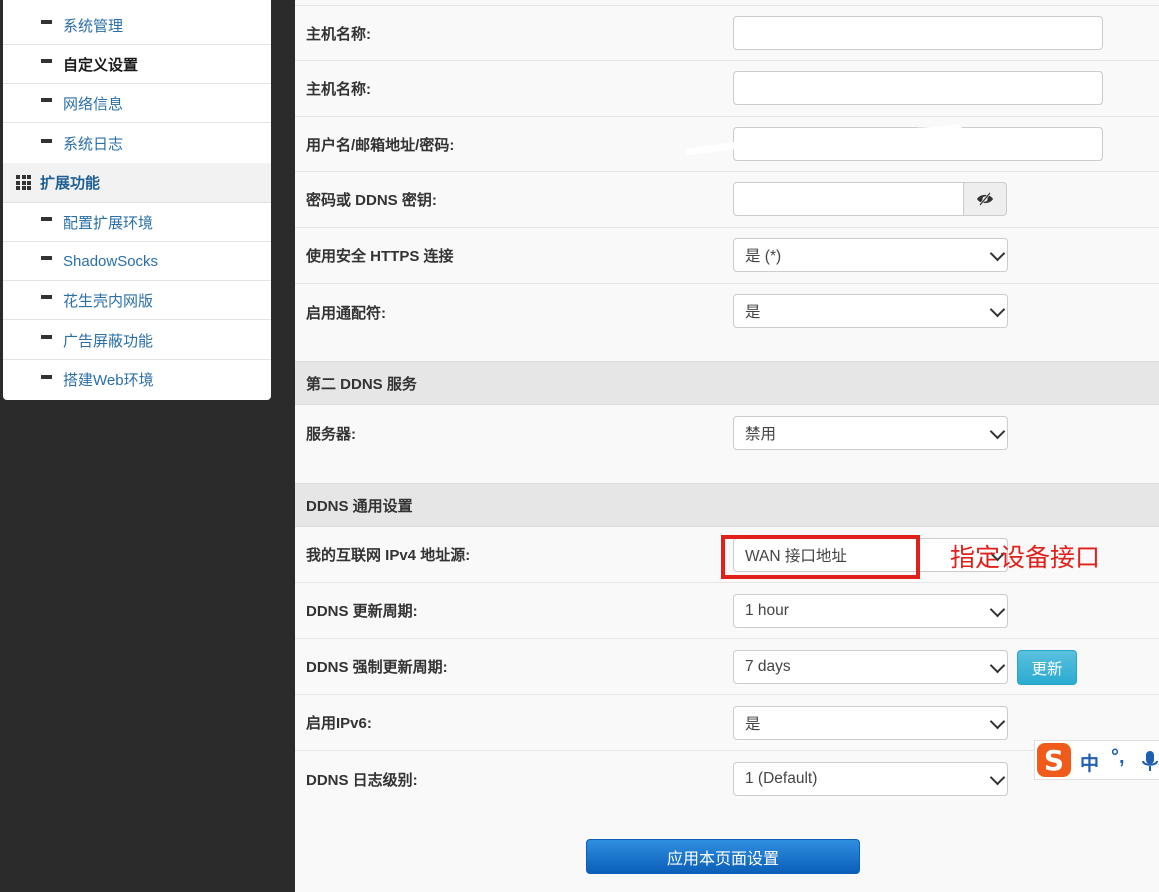 The image size is (1159, 892). What do you see at coordinates (727, 723) in the screenshot?
I see `row-ipv6: 启用IPv6:` at bounding box center [727, 723].